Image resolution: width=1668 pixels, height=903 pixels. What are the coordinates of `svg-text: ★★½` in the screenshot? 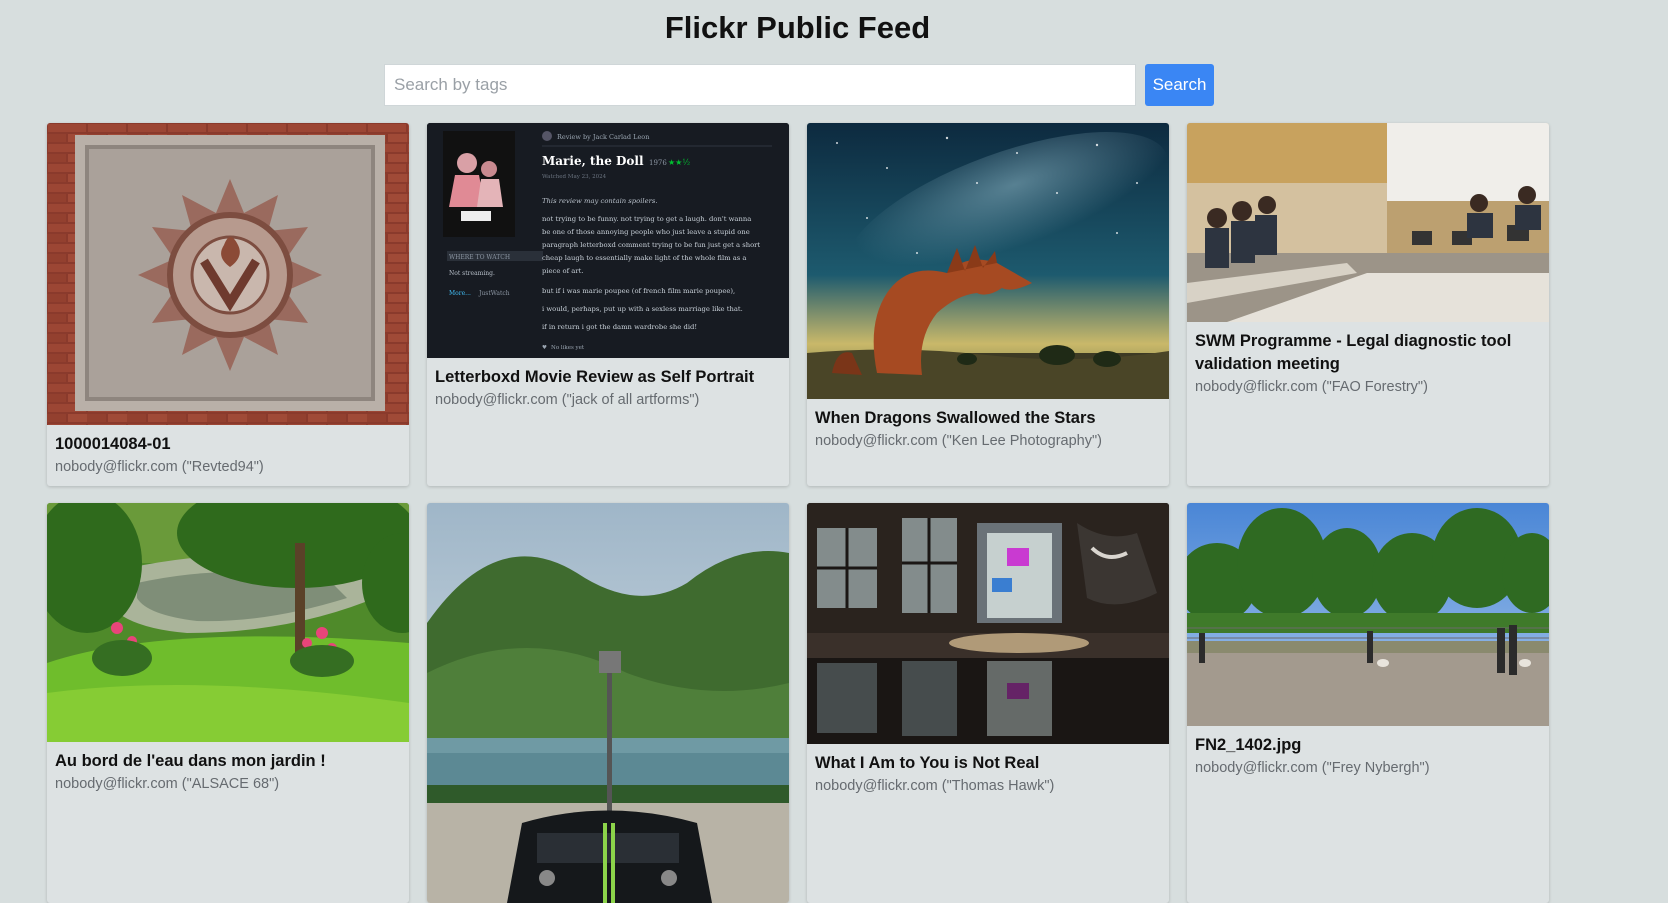 It's located at (679, 162).